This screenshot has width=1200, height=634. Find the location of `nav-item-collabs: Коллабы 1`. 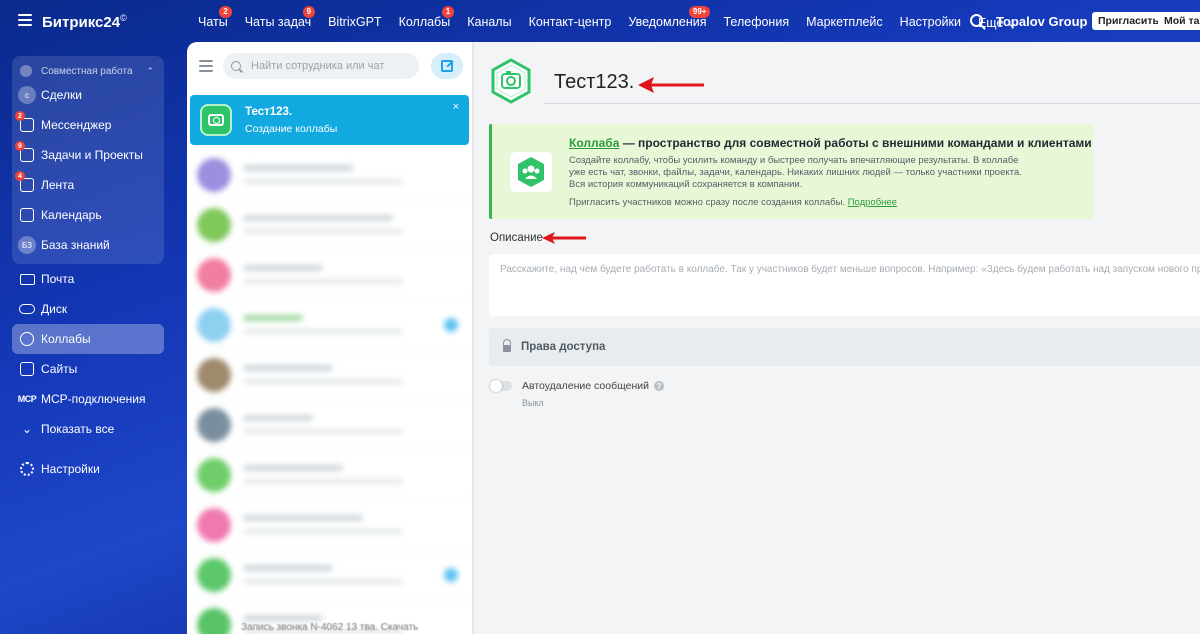

nav-item-collabs: Коллабы 1 is located at coordinates (427, 18).